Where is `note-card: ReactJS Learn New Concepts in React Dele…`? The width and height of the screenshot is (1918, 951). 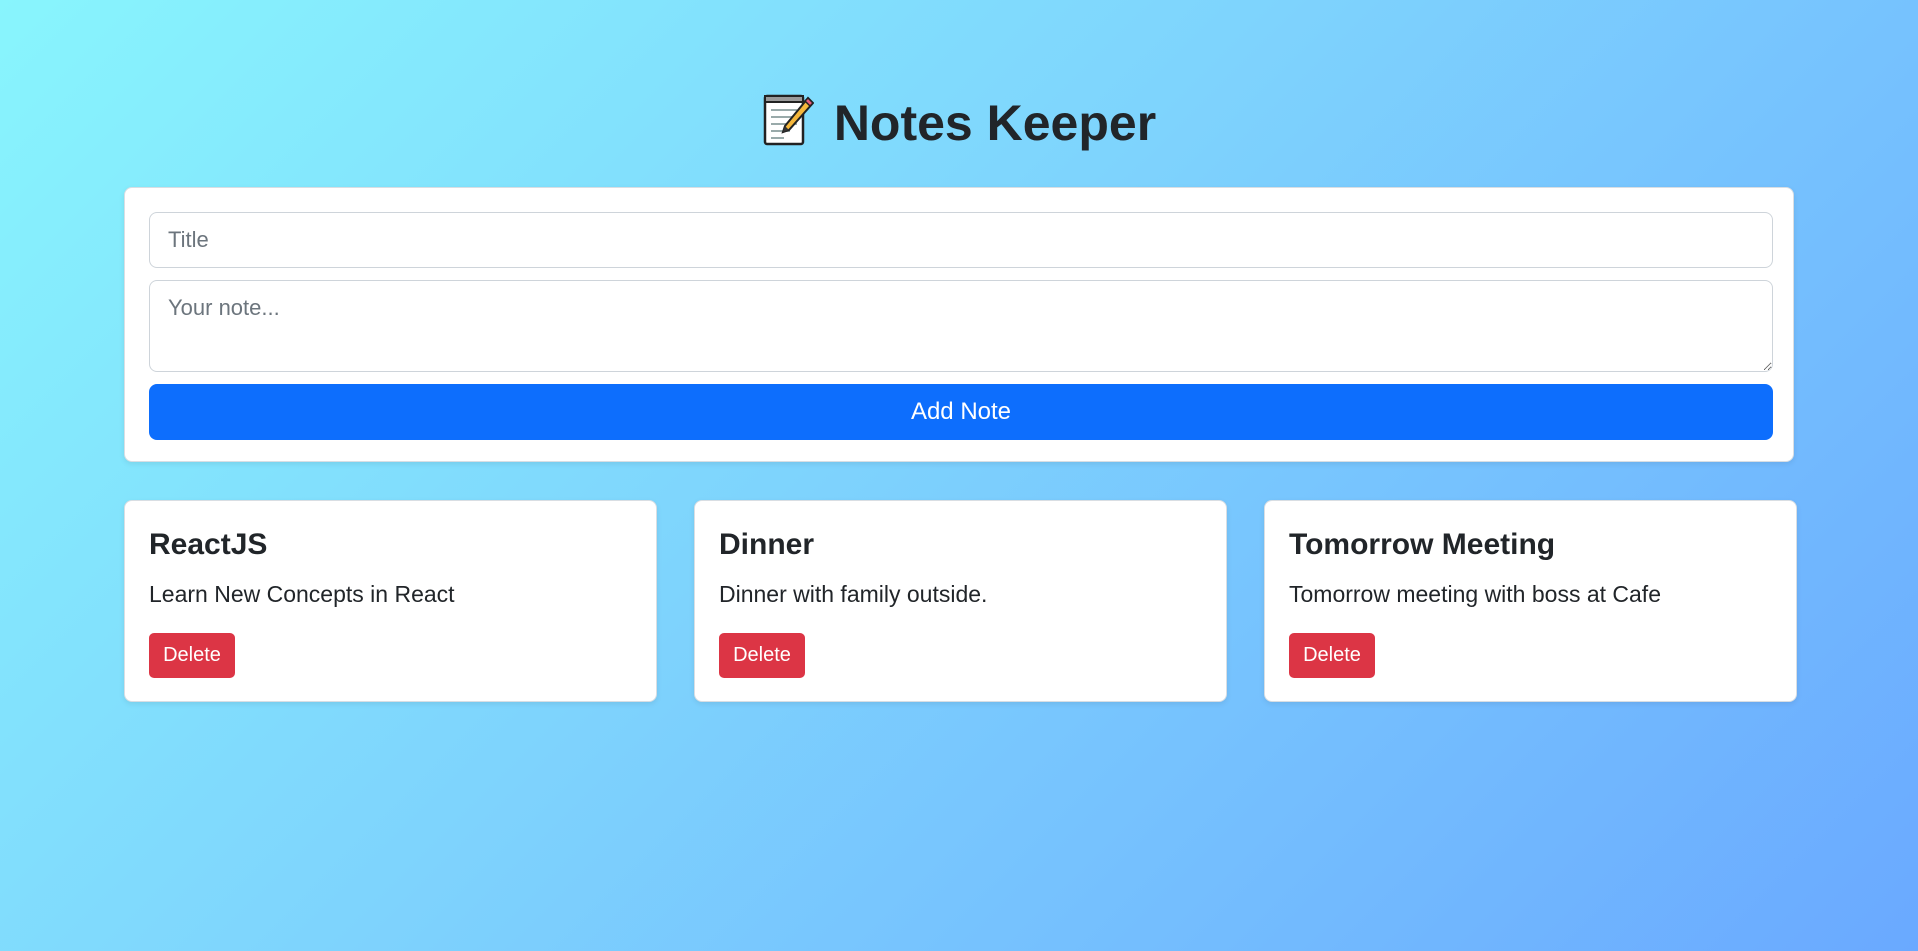
note-card: ReactJS Learn New Concepts in React Dele… is located at coordinates (390, 601).